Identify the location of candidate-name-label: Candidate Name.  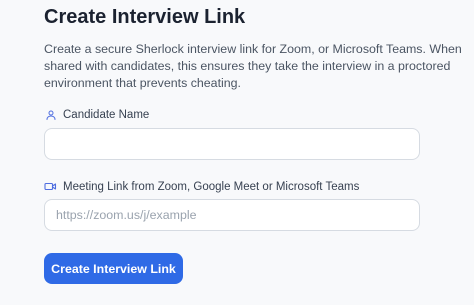
(96, 114).